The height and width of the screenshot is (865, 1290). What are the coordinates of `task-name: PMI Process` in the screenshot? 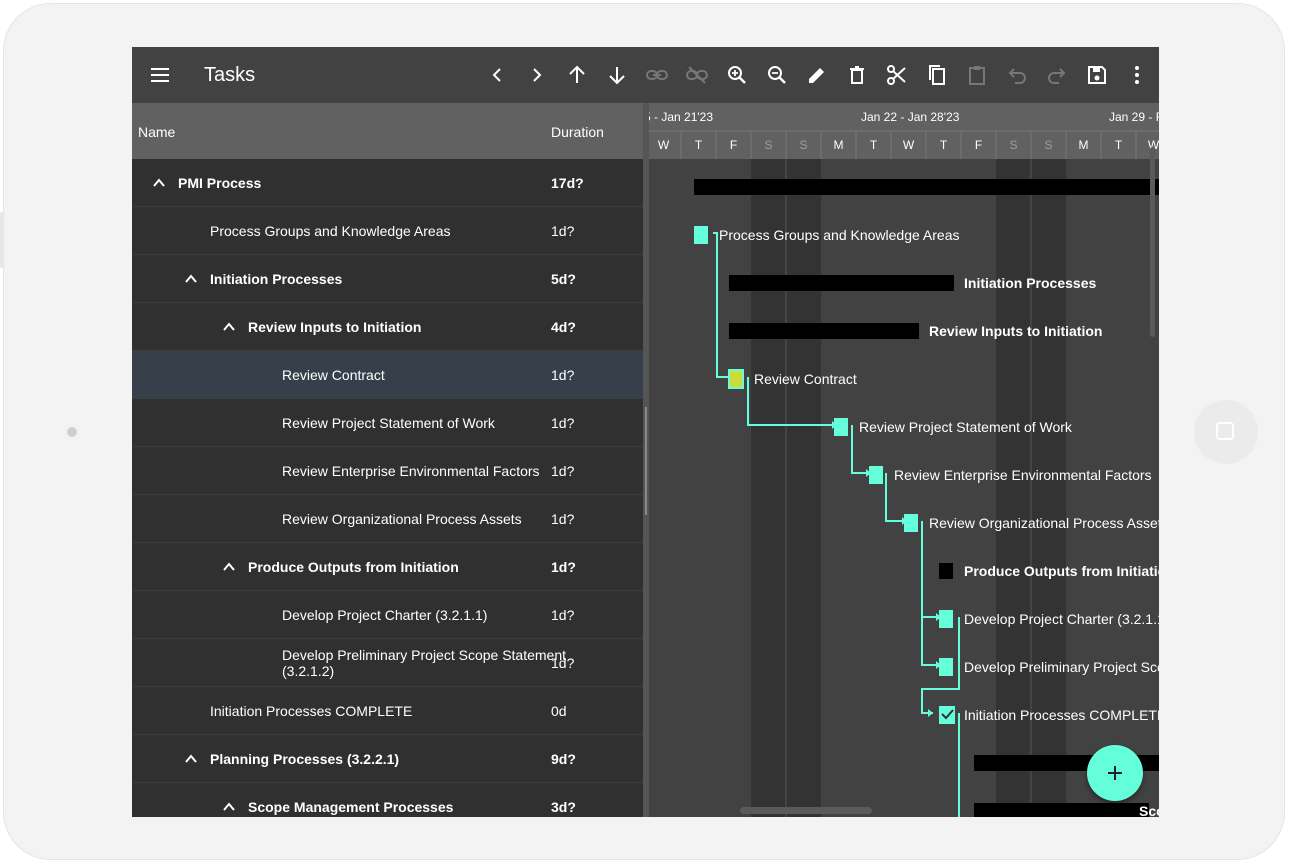 It's located at (220, 182).